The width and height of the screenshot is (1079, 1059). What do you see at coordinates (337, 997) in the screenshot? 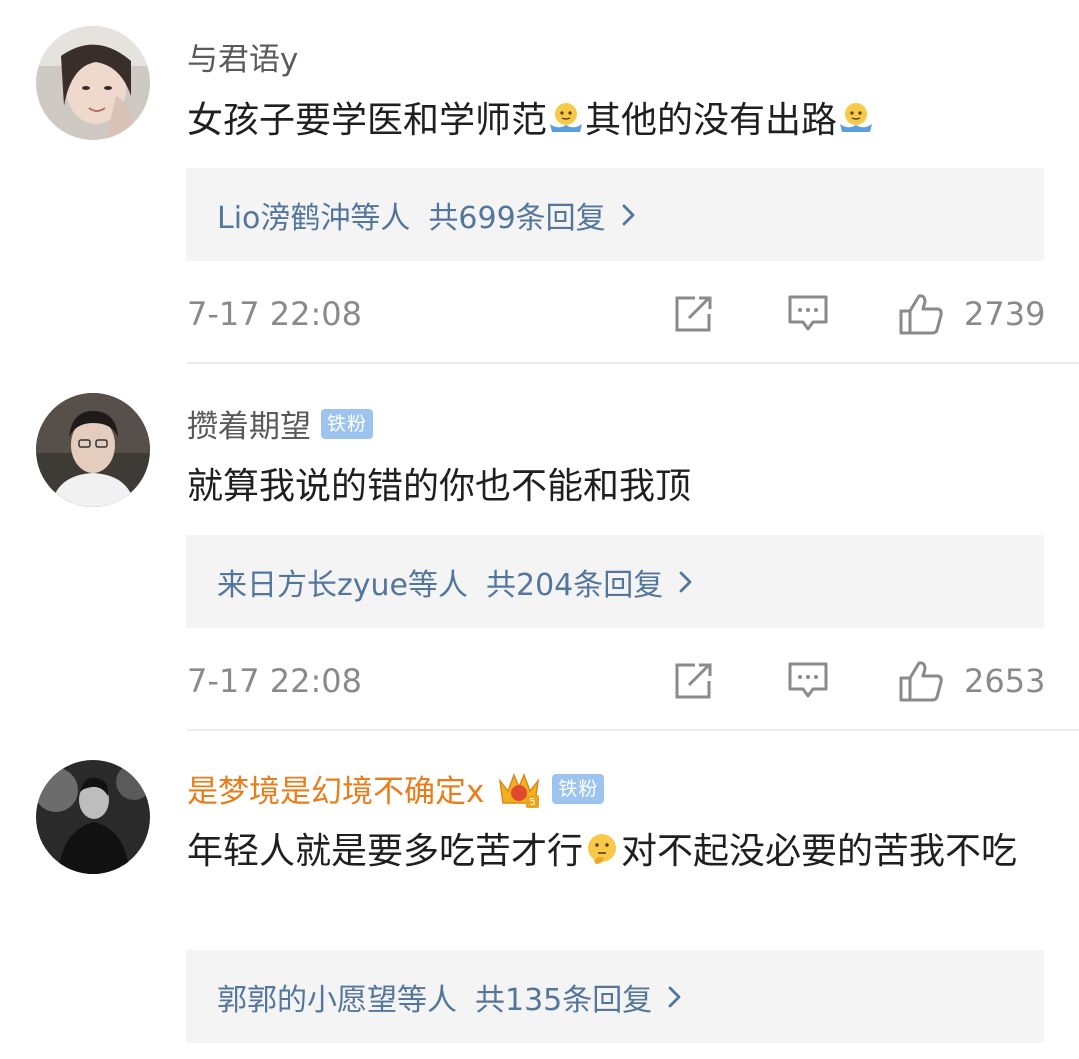
I see `reply-users: 郭郭的小愿望等人` at bounding box center [337, 997].